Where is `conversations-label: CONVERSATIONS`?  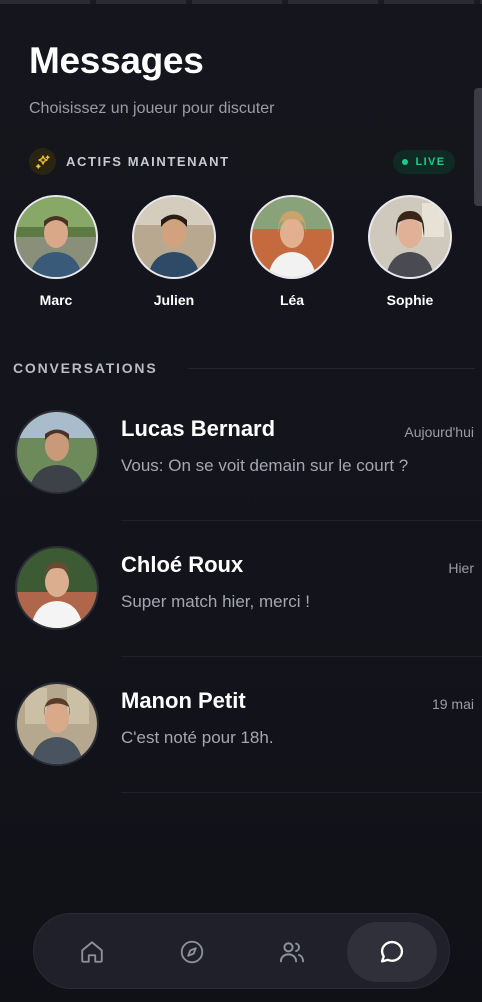
conversations-label: CONVERSATIONS is located at coordinates (85, 368).